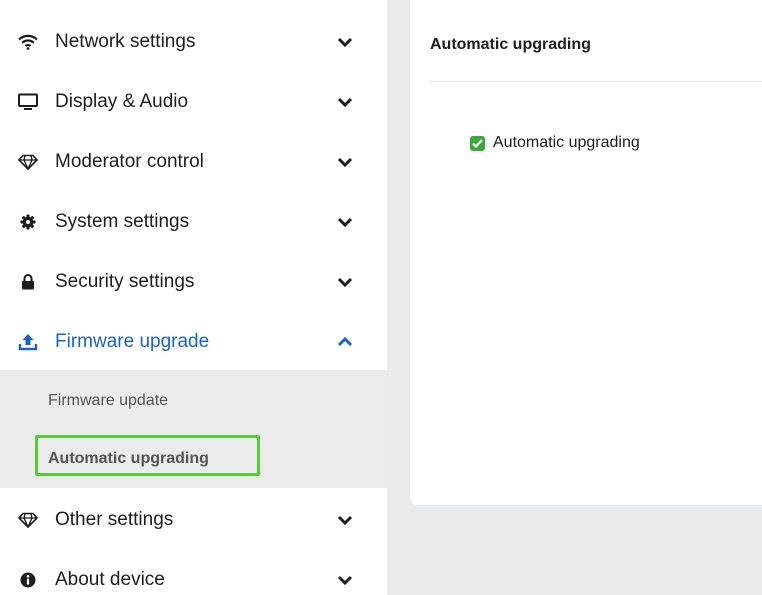 The width and height of the screenshot is (762, 595). What do you see at coordinates (132, 341) in the screenshot?
I see `sidebar-item-label: Firmware upgrade` at bounding box center [132, 341].